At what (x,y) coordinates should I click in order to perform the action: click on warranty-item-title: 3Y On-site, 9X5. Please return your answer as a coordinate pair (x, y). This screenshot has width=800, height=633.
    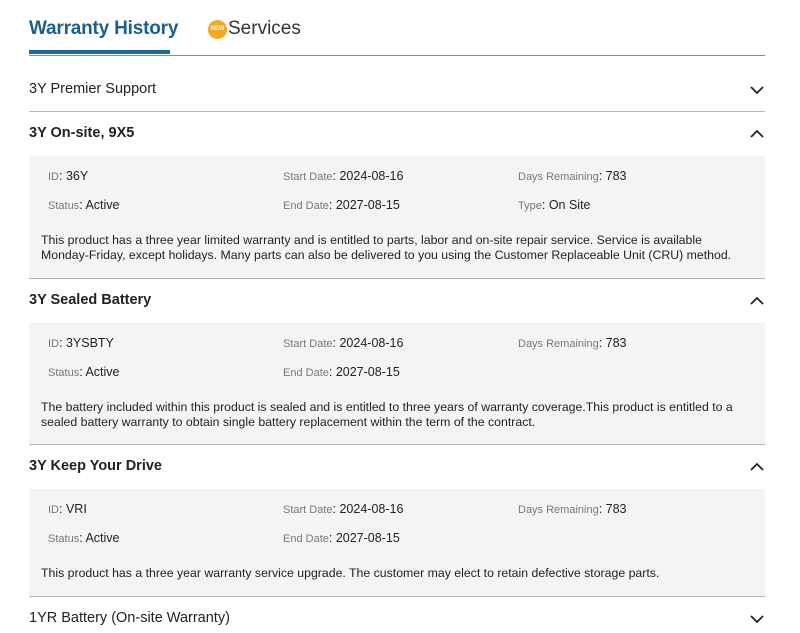
    Looking at the image, I should click on (82, 133).